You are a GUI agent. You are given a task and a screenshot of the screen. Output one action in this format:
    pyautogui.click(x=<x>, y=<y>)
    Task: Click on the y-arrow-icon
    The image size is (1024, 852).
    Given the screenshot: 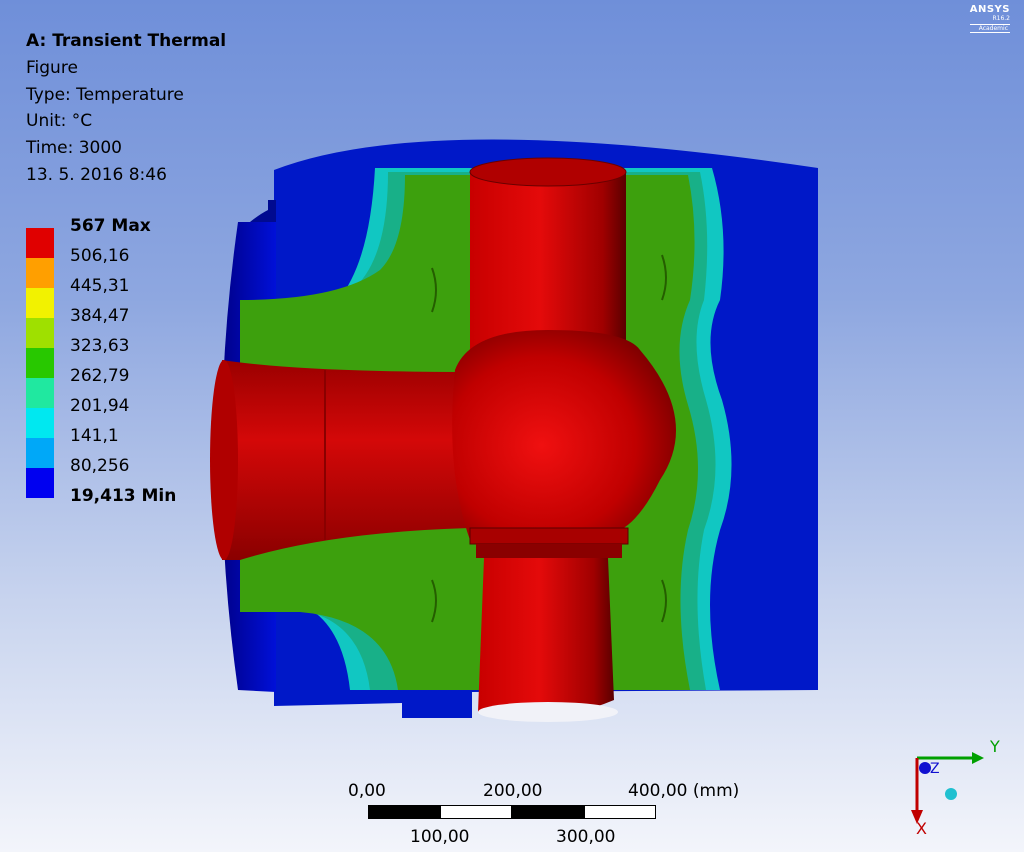 What is the action you would take?
    pyautogui.click(x=978, y=758)
    